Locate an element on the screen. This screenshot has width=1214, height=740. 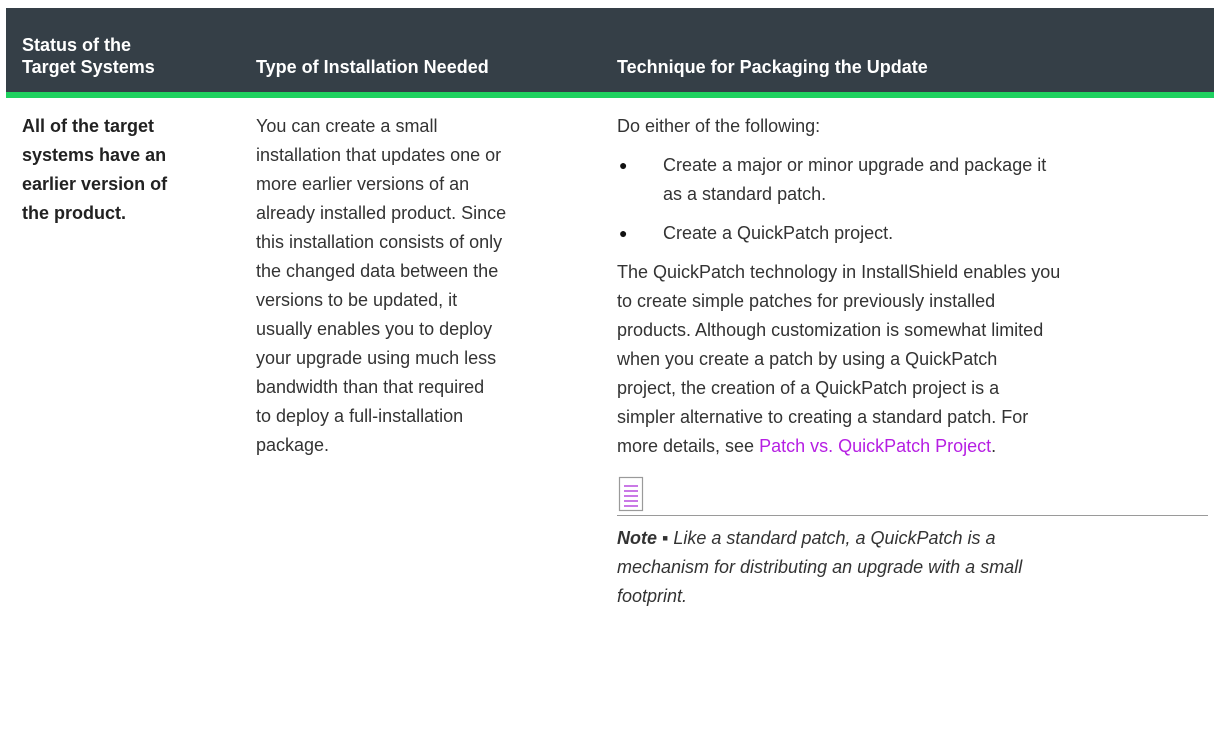
technique-intro: Do either of the following: is located at coordinates (719, 126).